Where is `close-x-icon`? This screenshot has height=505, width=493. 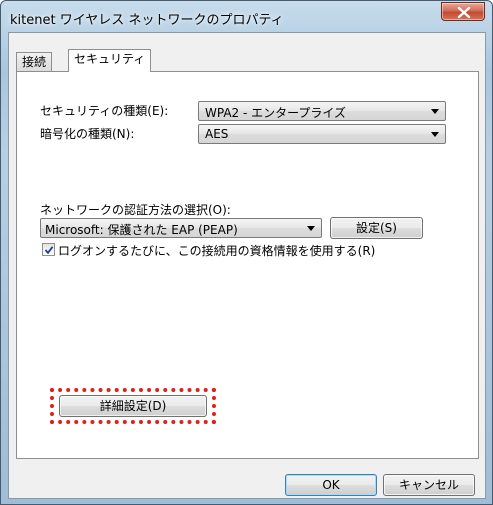 close-x-icon is located at coordinates (464, 12).